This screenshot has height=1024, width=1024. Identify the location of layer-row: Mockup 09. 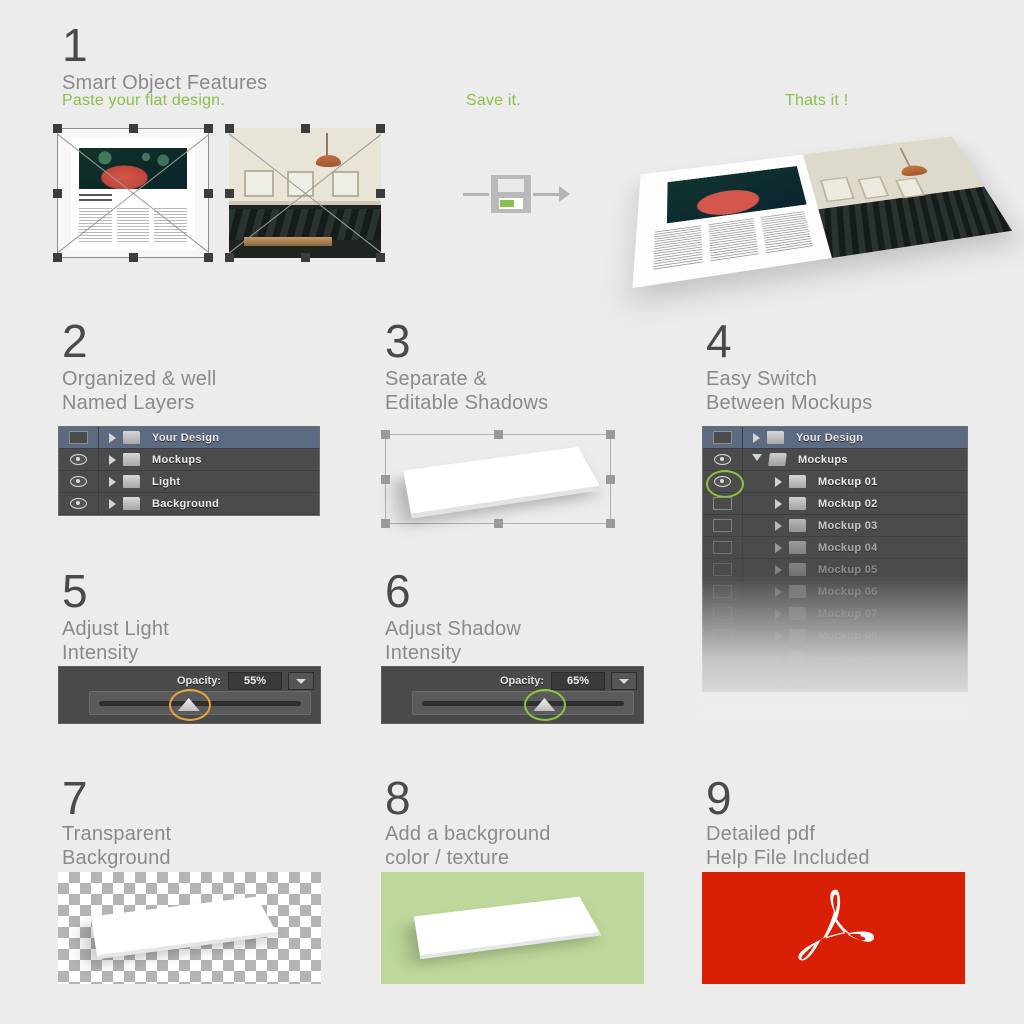
(835, 658).